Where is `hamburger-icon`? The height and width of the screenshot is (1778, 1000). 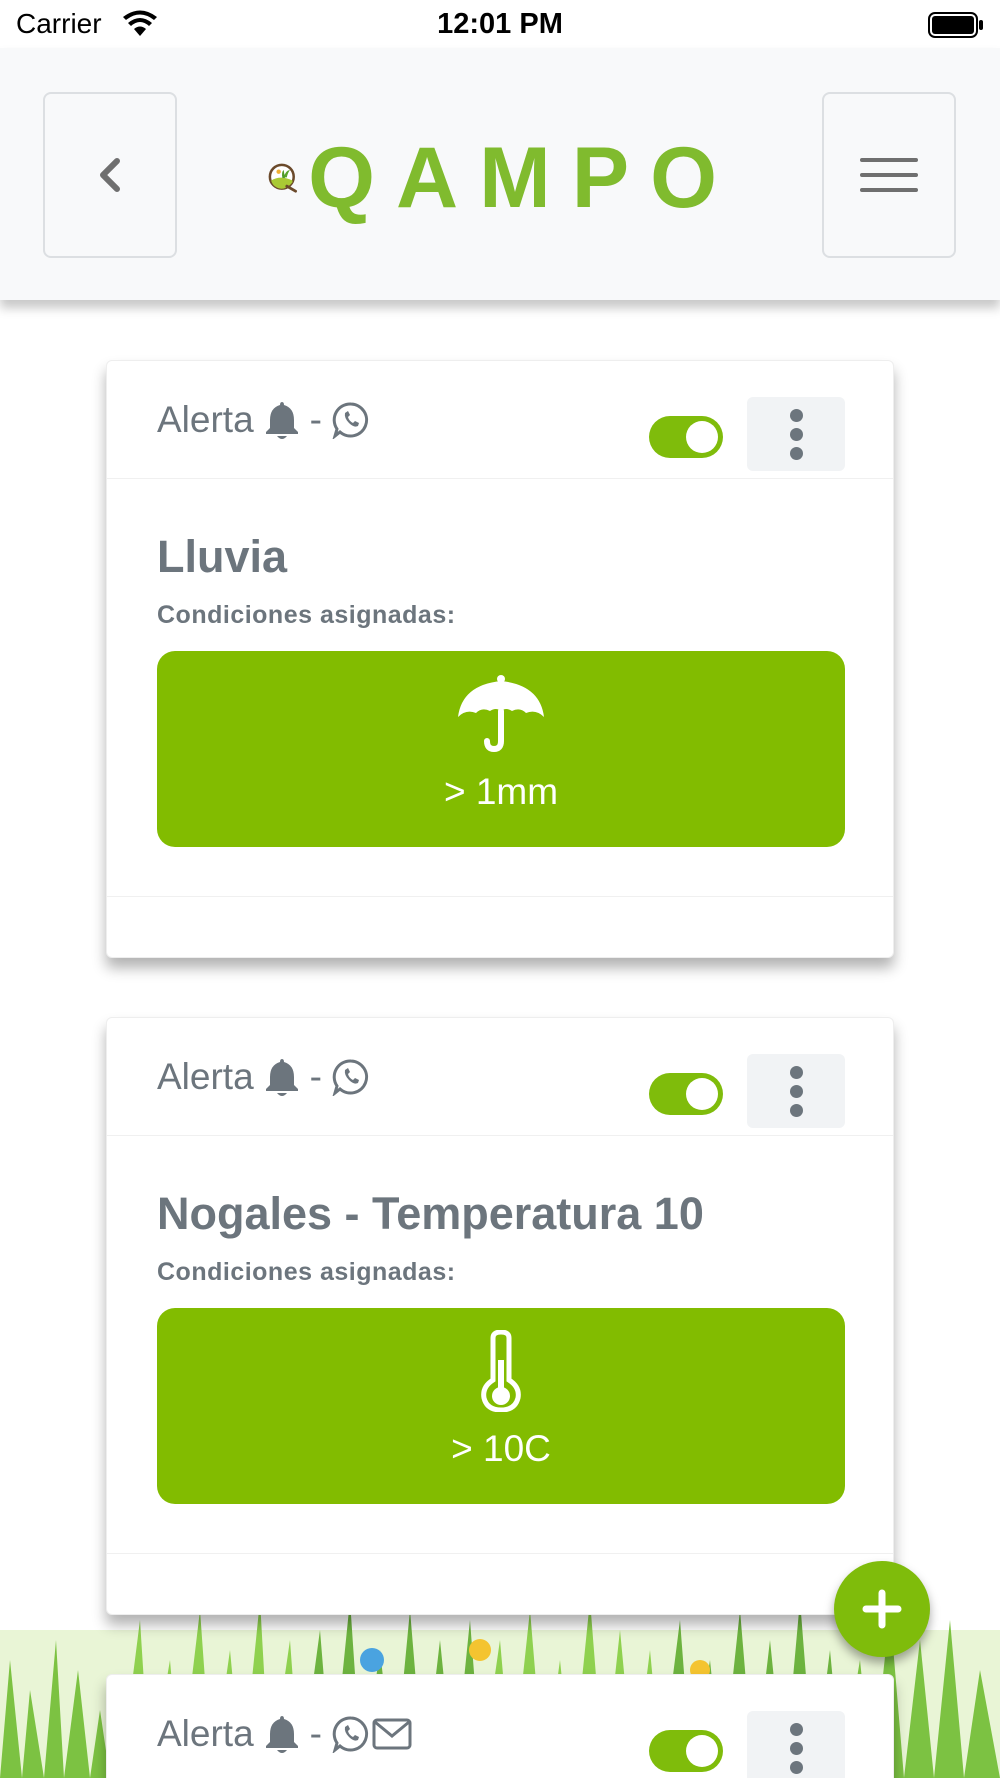
hamburger-icon is located at coordinates (889, 175).